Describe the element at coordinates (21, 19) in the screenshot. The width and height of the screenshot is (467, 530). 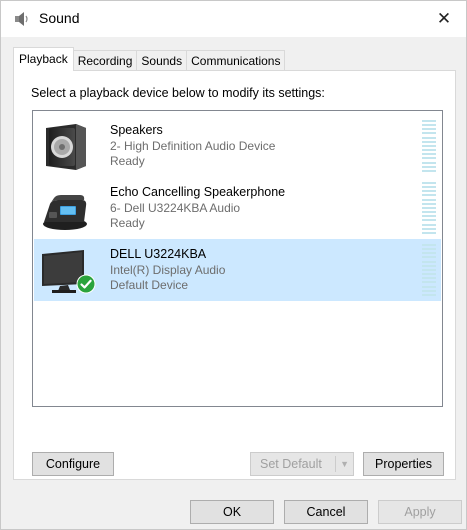
I see `speaker-icon` at that location.